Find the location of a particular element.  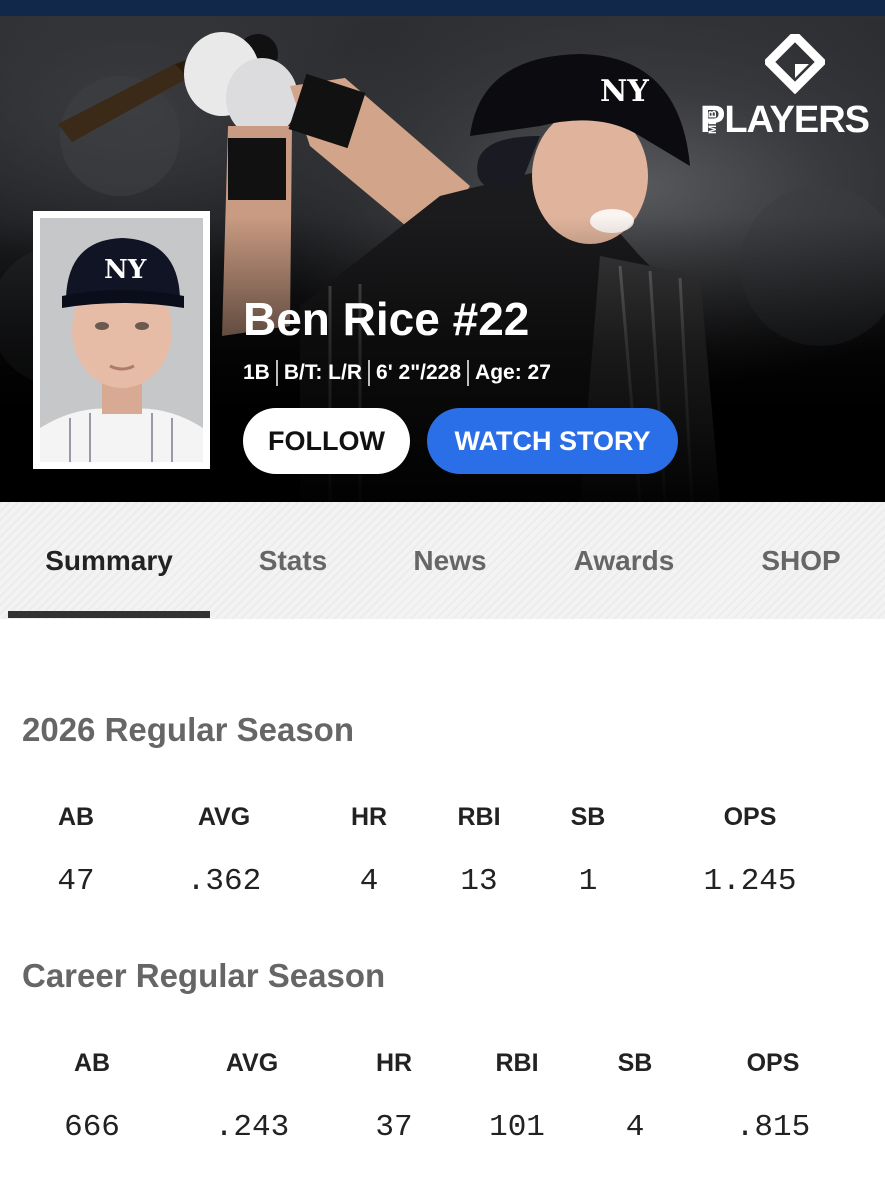

player-headshot: NY is located at coordinates (121, 340).